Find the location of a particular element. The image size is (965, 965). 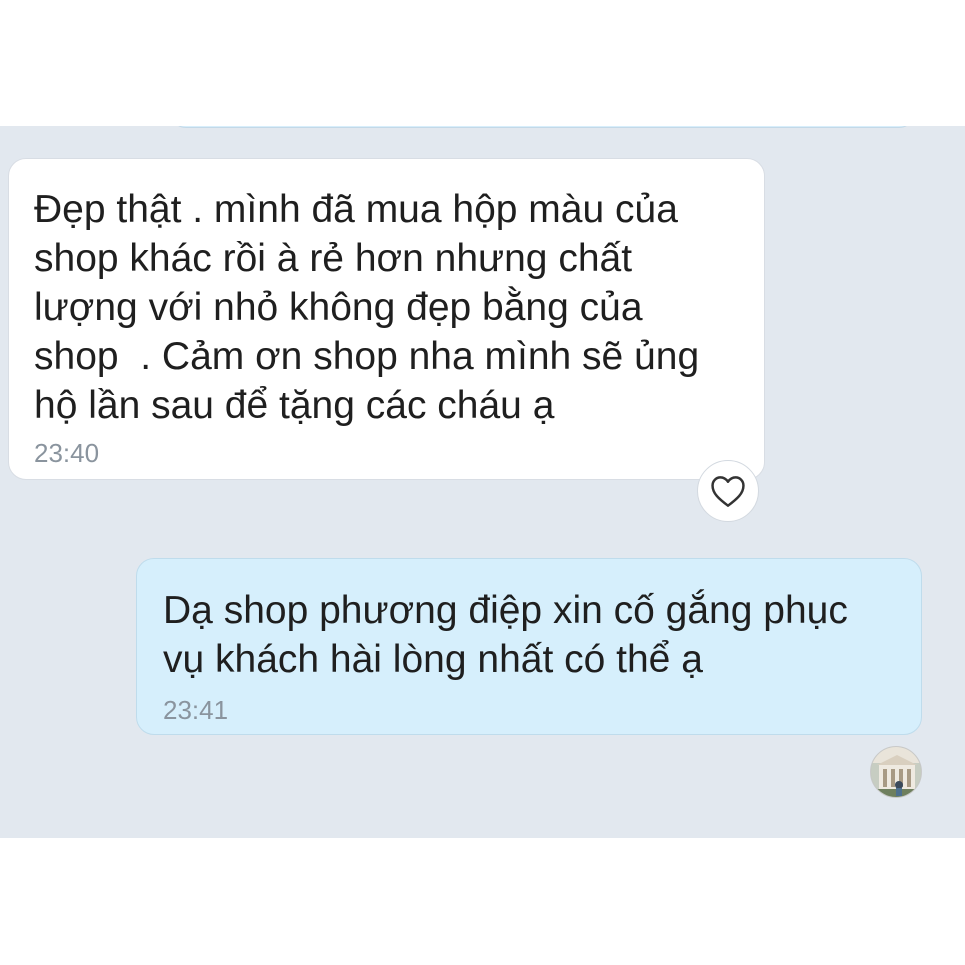

outgoing-message-time: 23:41 is located at coordinates (196, 710).